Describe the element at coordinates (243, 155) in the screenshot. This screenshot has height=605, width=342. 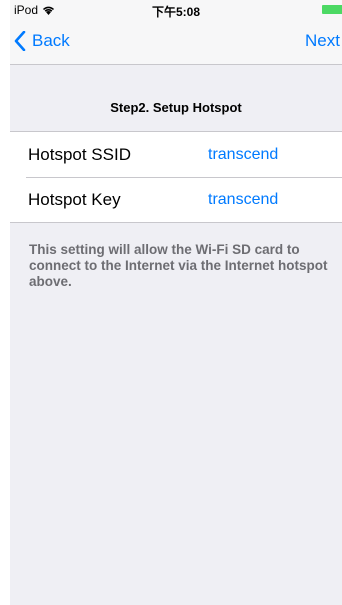
I see `hotspot-ssid-value: transcend` at that location.